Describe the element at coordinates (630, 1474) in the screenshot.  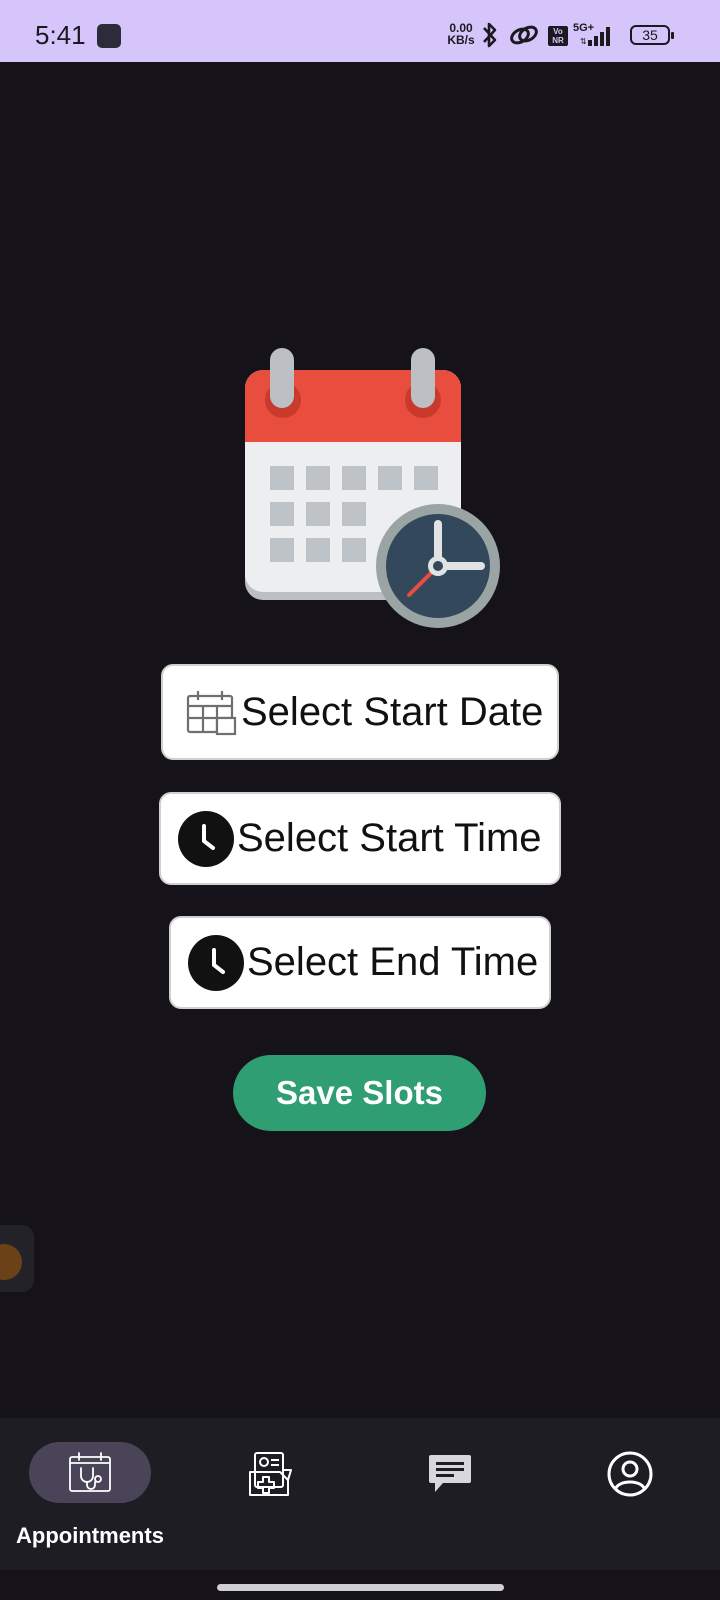
I see `profile-icon` at that location.